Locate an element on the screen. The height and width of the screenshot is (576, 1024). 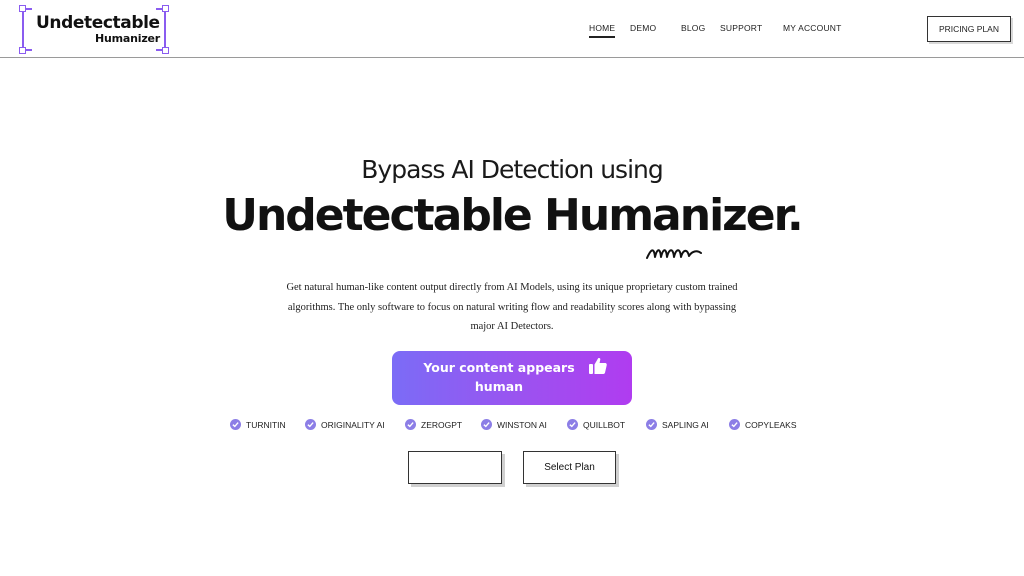
detector-badge: ORIGINALITY AI is located at coordinates (345, 424).